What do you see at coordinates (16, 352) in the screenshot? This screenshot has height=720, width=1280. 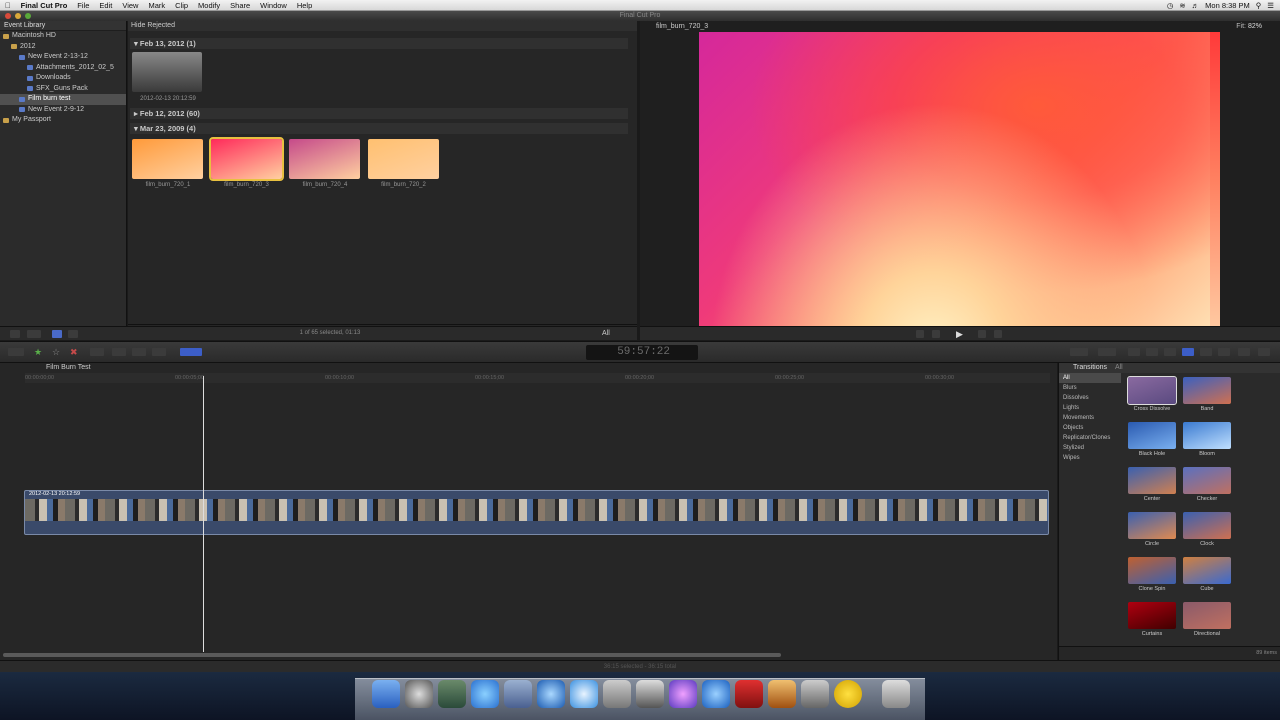 I see `import-icon` at bounding box center [16, 352].